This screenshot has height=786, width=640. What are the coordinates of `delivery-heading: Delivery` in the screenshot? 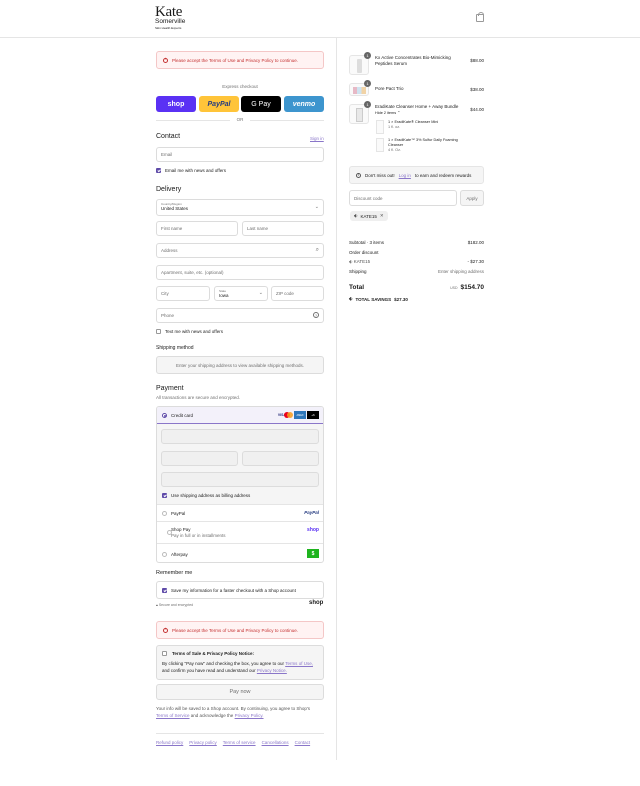 It's located at (169, 189).